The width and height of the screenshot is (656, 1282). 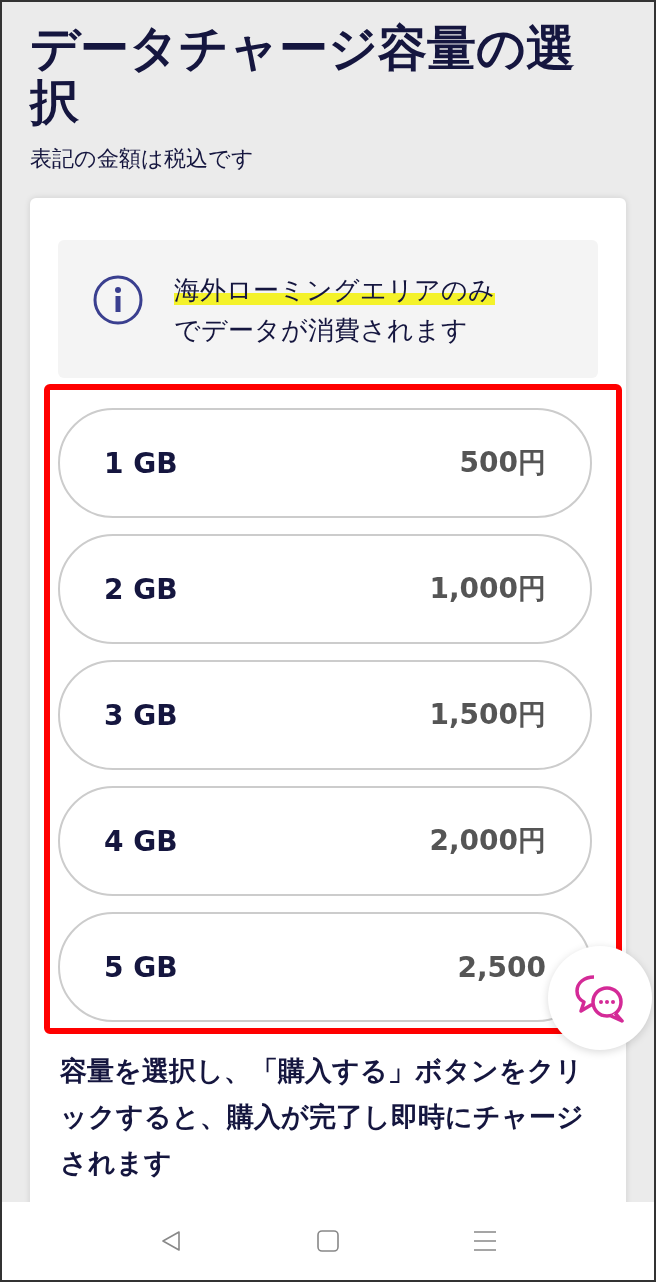 I want to click on home-icon, so click(x=328, y=1241).